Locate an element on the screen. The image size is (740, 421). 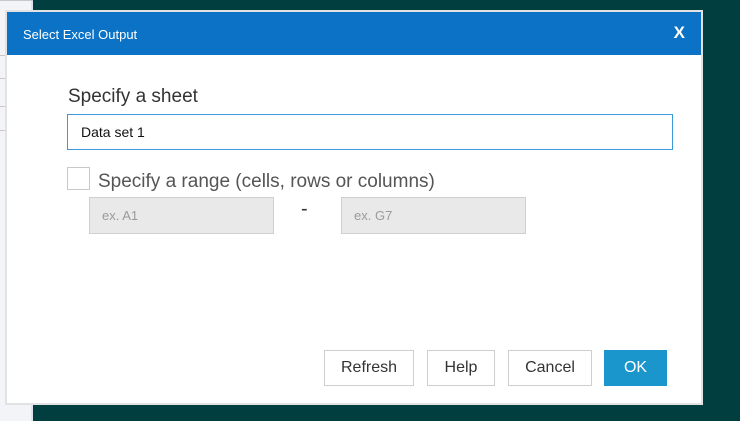
cancel-button: Cancel is located at coordinates (550, 368).